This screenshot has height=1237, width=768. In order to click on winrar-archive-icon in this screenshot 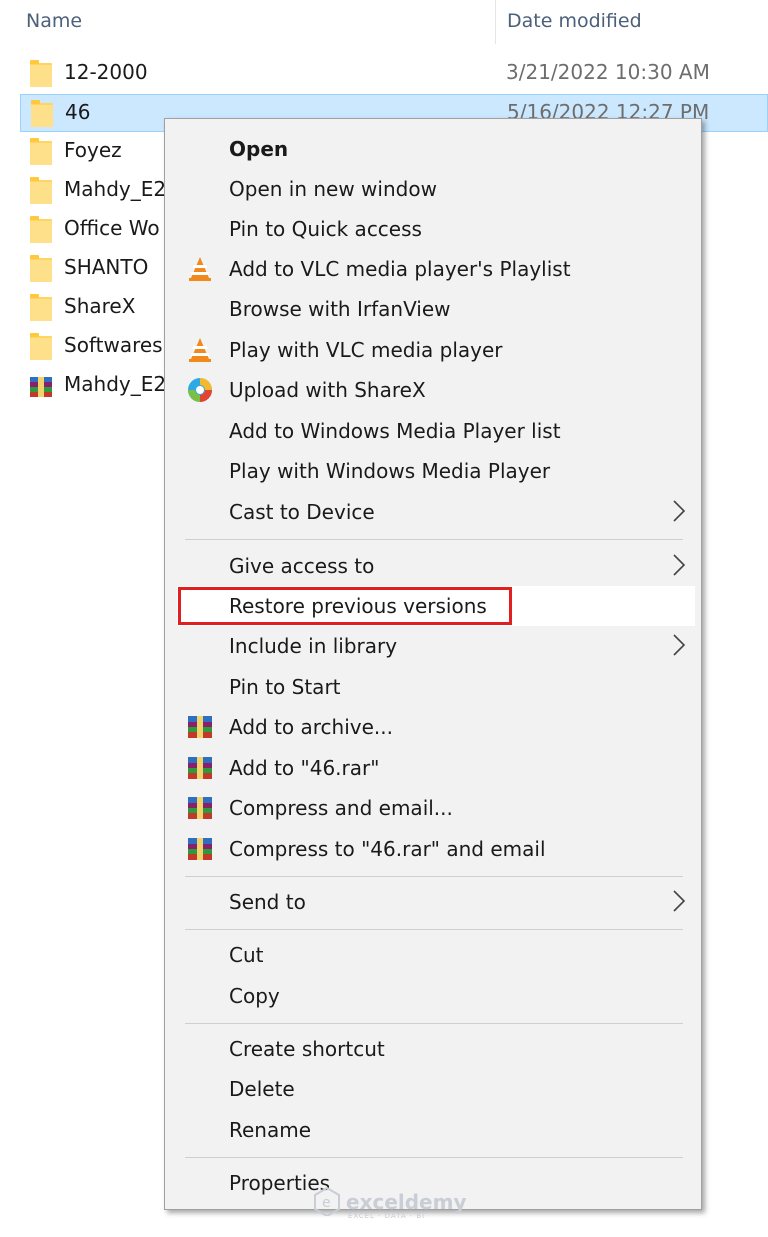, I will do `click(41, 387)`.